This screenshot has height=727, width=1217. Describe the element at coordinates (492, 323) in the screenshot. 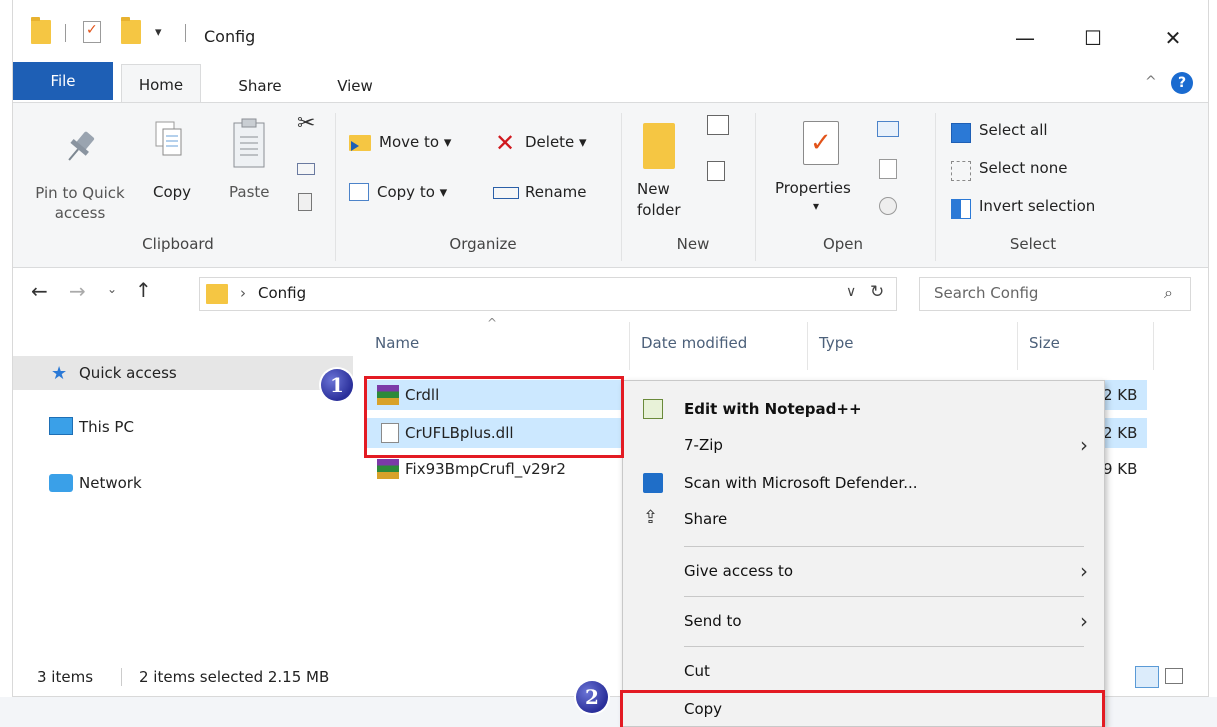

I see `sort-indicator-icon: ^` at that location.